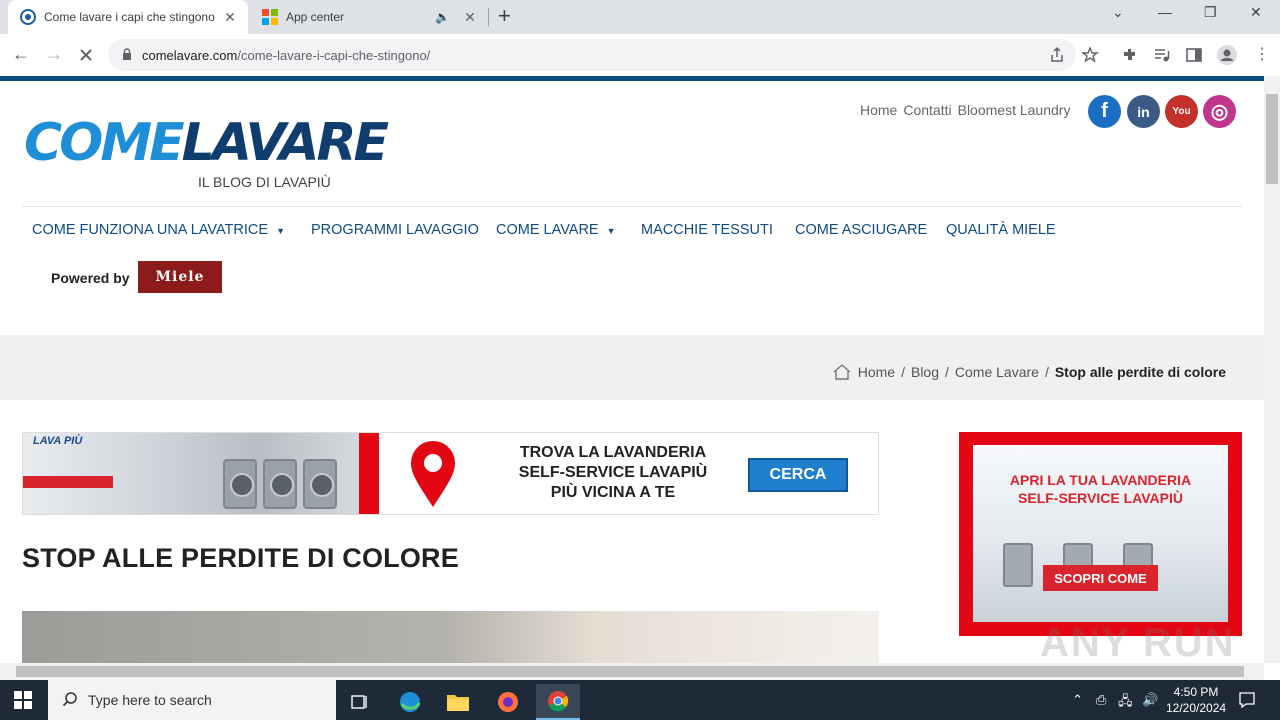 This screenshot has height=720, width=1280. I want to click on extensions-icon, so click(1130, 55).